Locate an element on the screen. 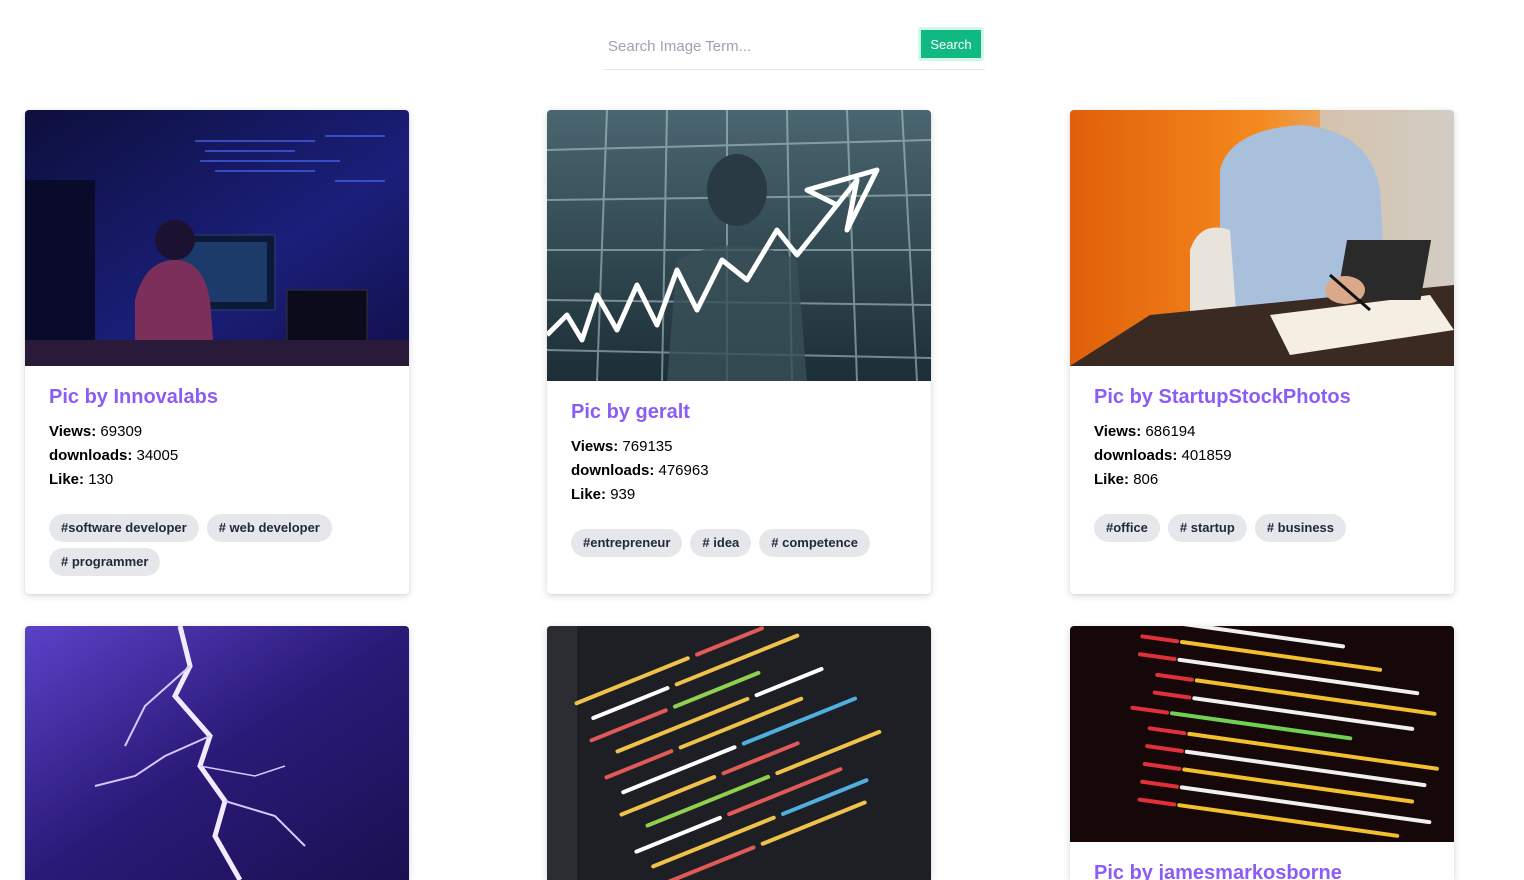 The width and height of the screenshot is (1524, 880). downloads-stat: downloads: 34005 is located at coordinates (217, 456).